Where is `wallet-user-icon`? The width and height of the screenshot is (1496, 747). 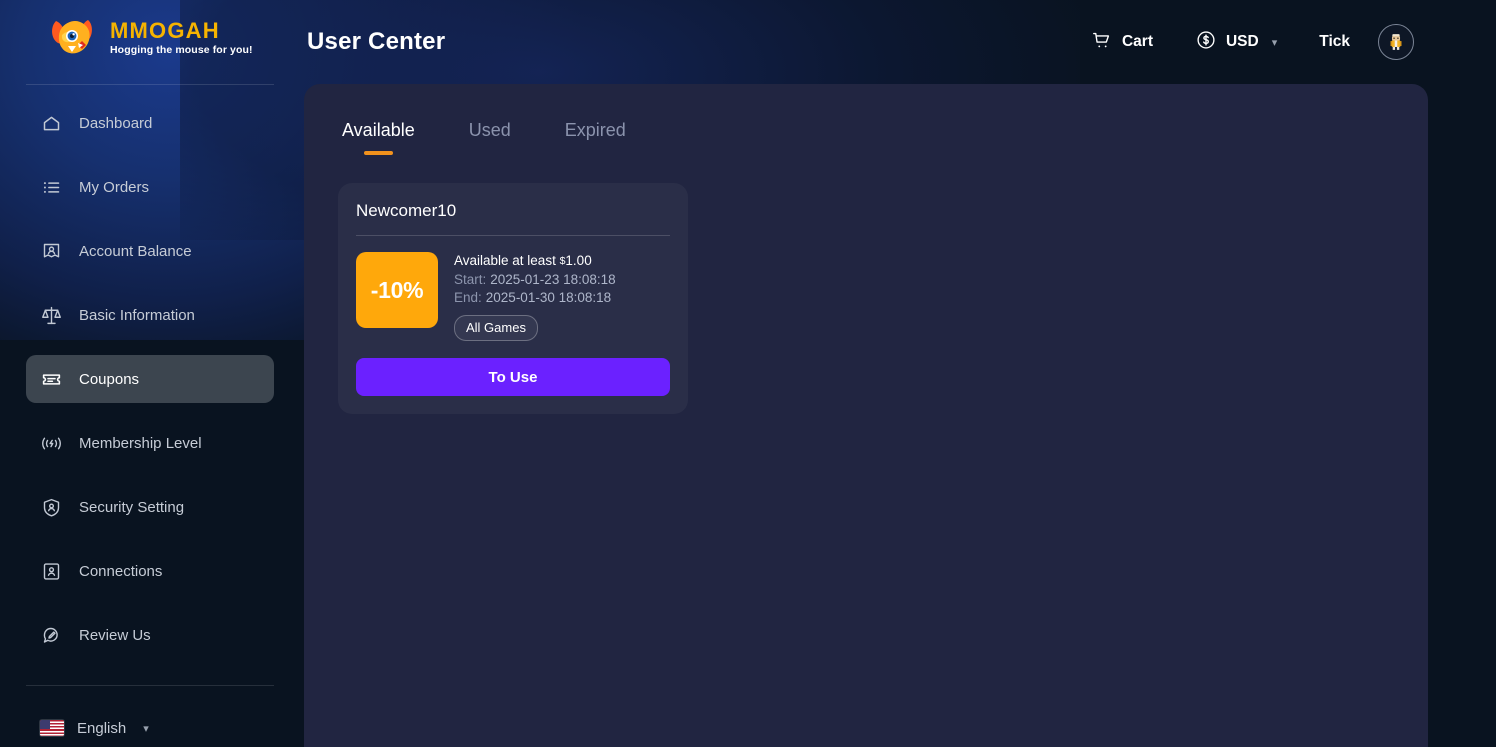 wallet-user-icon is located at coordinates (51, 251).